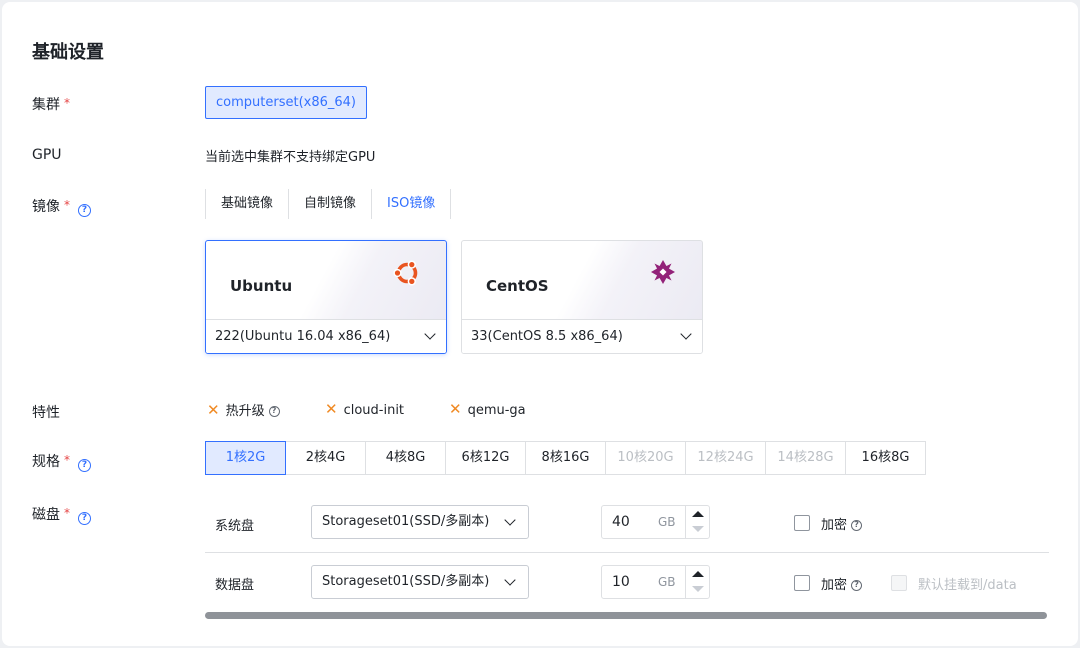 The image size is (1080, 648). Describe the element at coordinates (496, 410) in the screenshot. I see `feature-label: qemu-ga` at that location.